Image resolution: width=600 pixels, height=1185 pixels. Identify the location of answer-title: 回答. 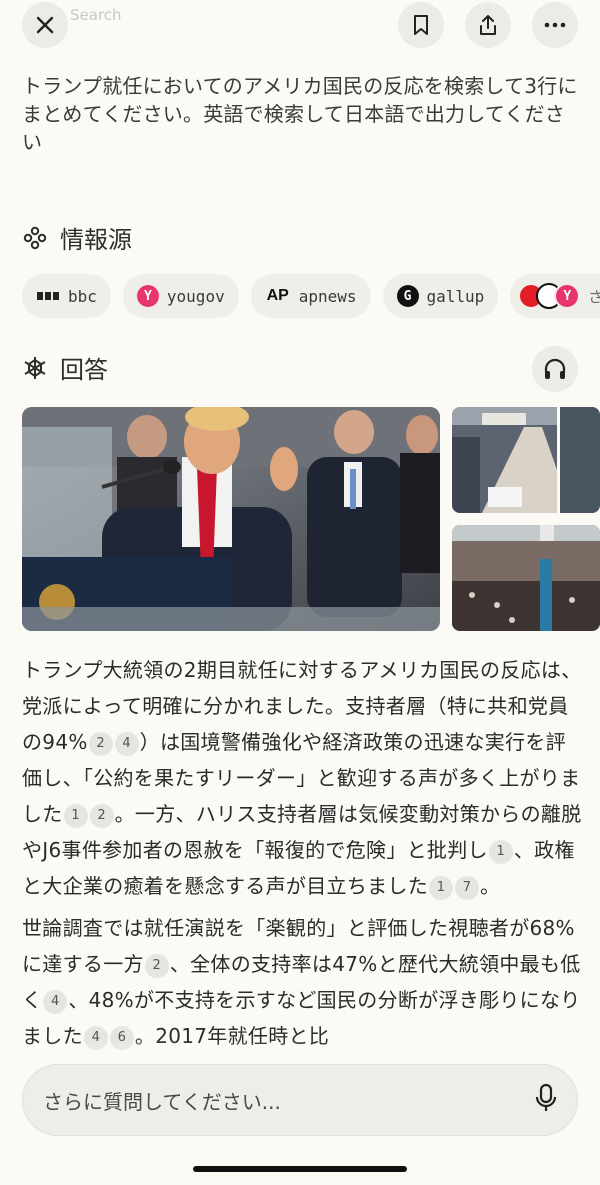
(84, 370).